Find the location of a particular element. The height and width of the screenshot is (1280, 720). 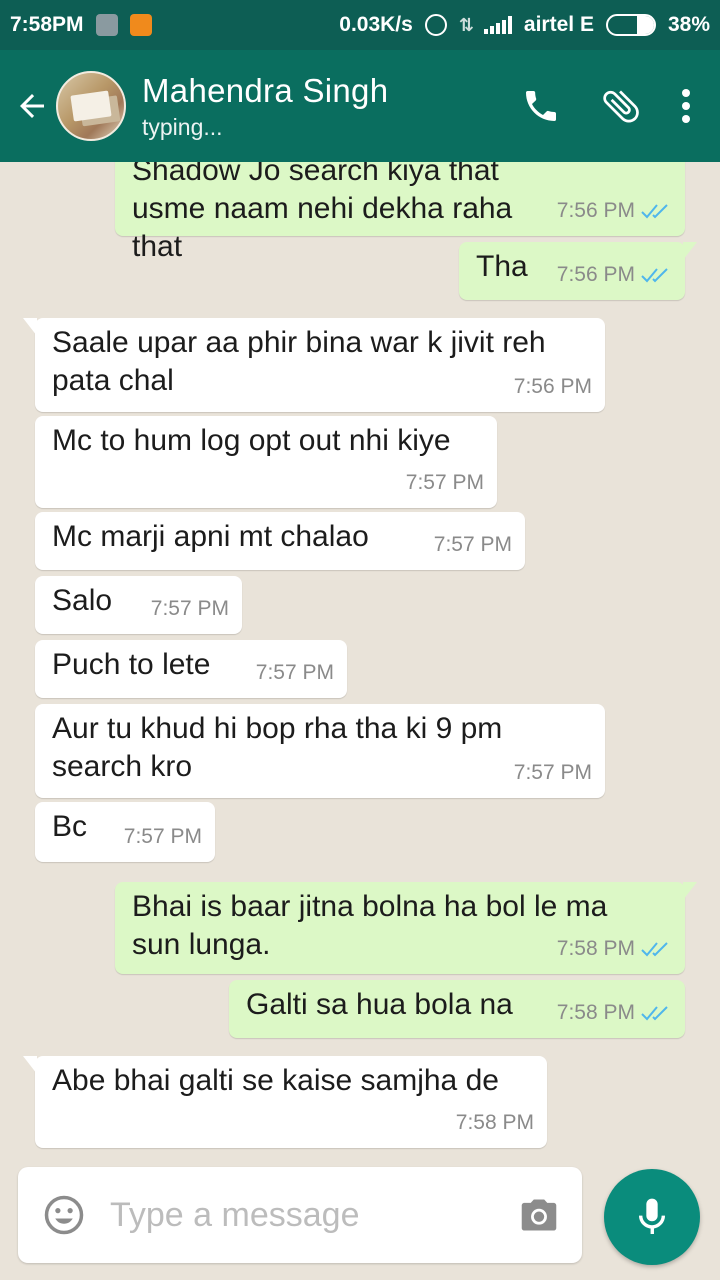

attach-icon is located at coordinates (621, 106).